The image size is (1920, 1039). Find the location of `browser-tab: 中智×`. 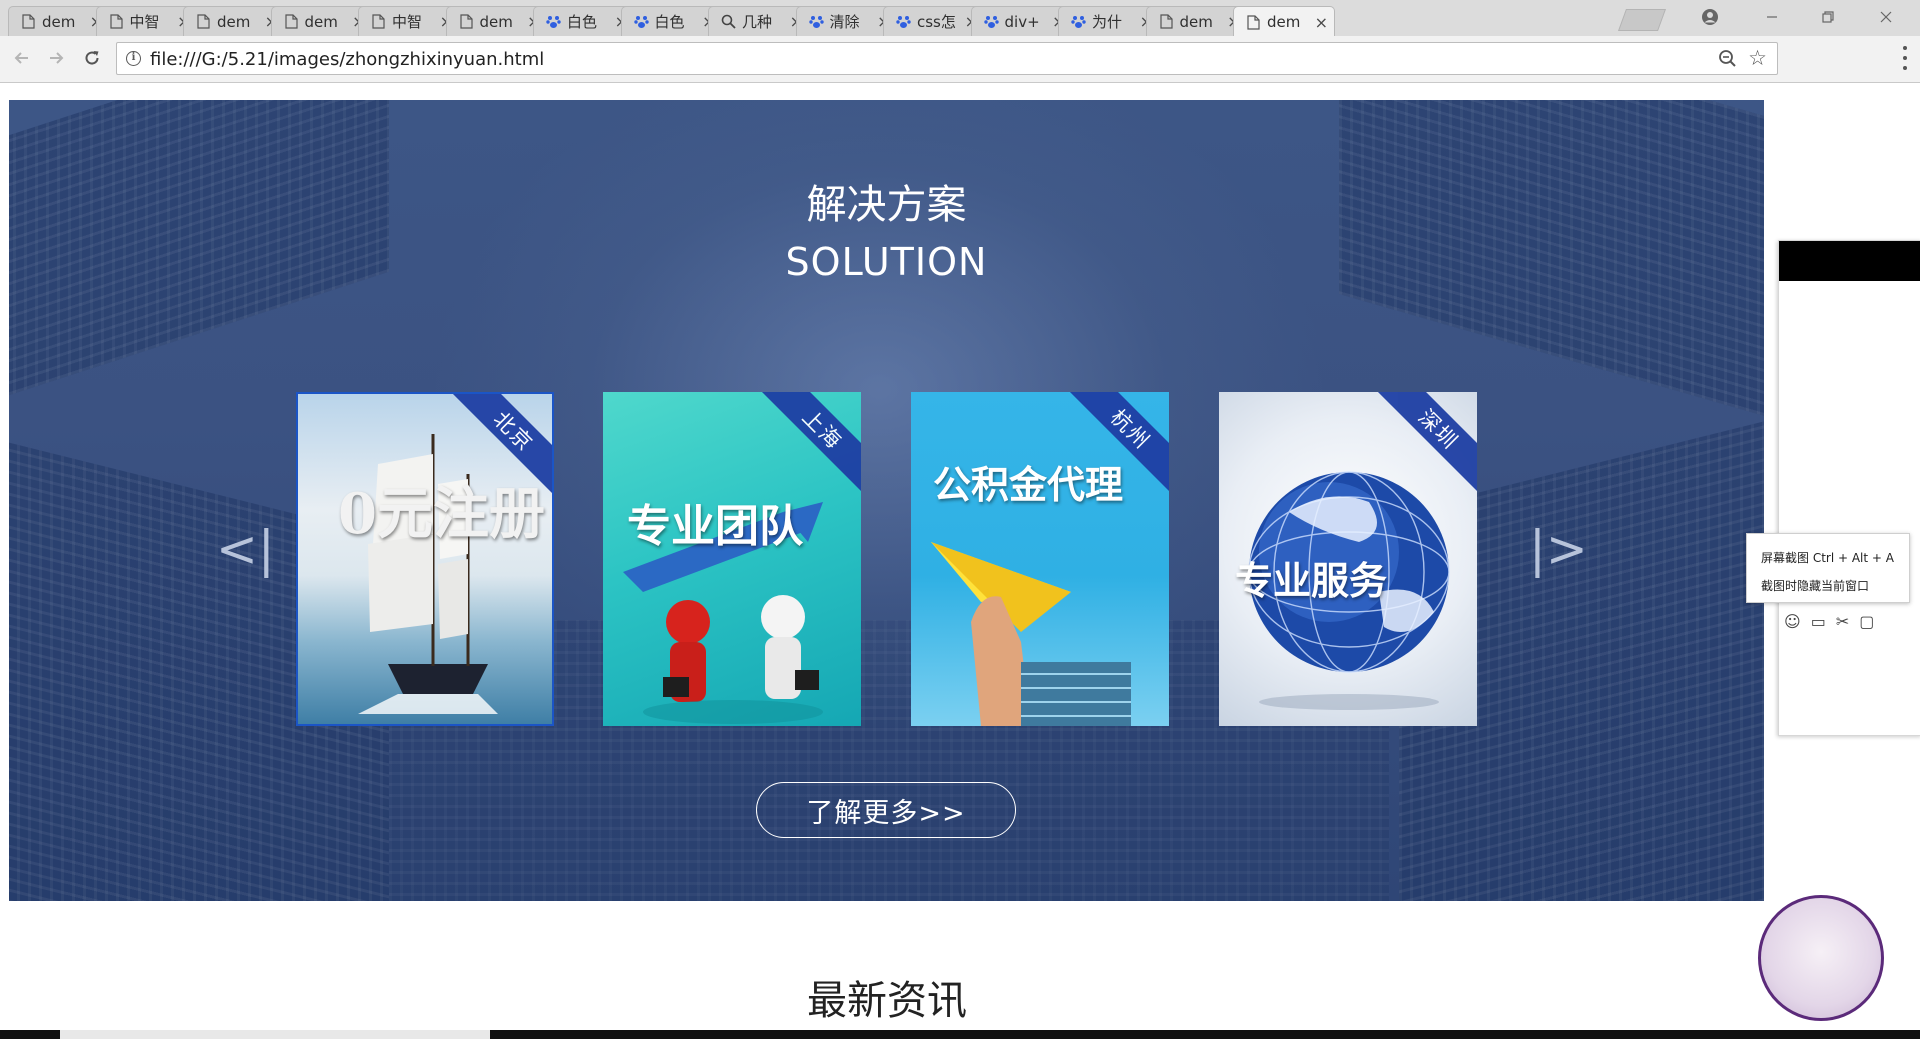

browser-tab: 中智× is located at coordinates (409, 21).